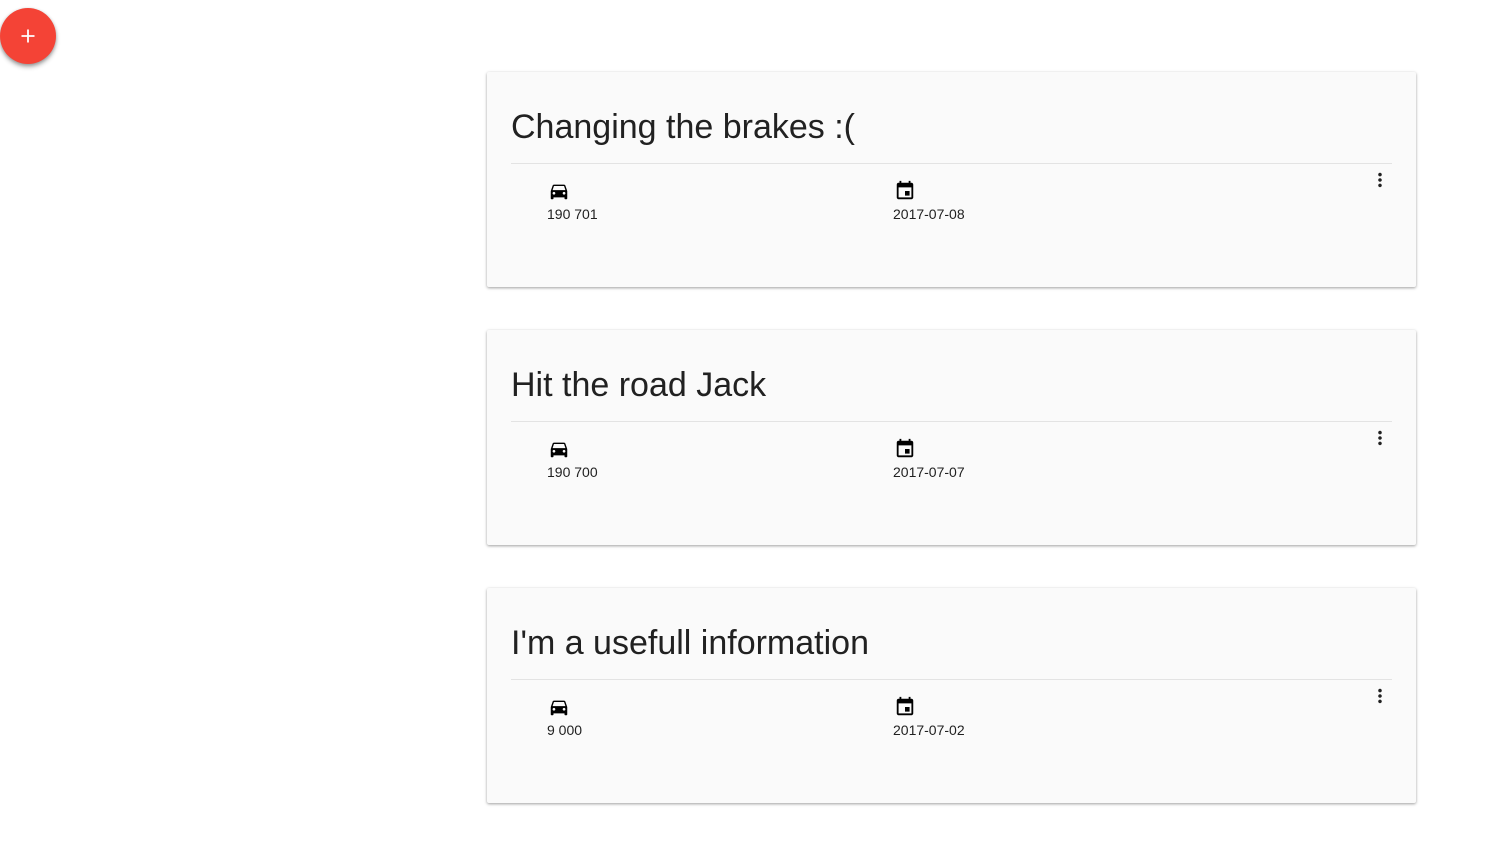  What do you see at coordinates (929, 717) in the screenshot?
I see `entry-date: 2017-07-02` at bounding box center [929, 717].